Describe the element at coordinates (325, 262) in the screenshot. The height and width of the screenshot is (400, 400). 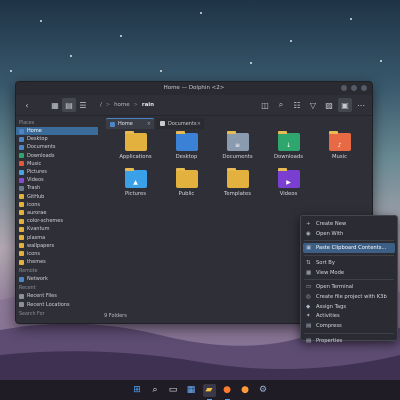
I see `menu-item-label: Sort By` at that location.